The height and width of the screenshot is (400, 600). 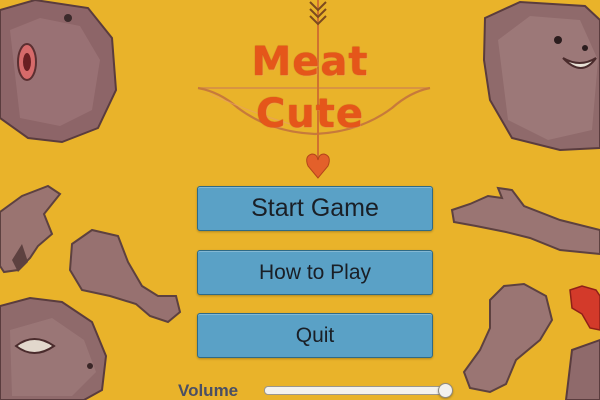 I want to click on meat-chunk-bottom-right, so click(x=582, y=369).